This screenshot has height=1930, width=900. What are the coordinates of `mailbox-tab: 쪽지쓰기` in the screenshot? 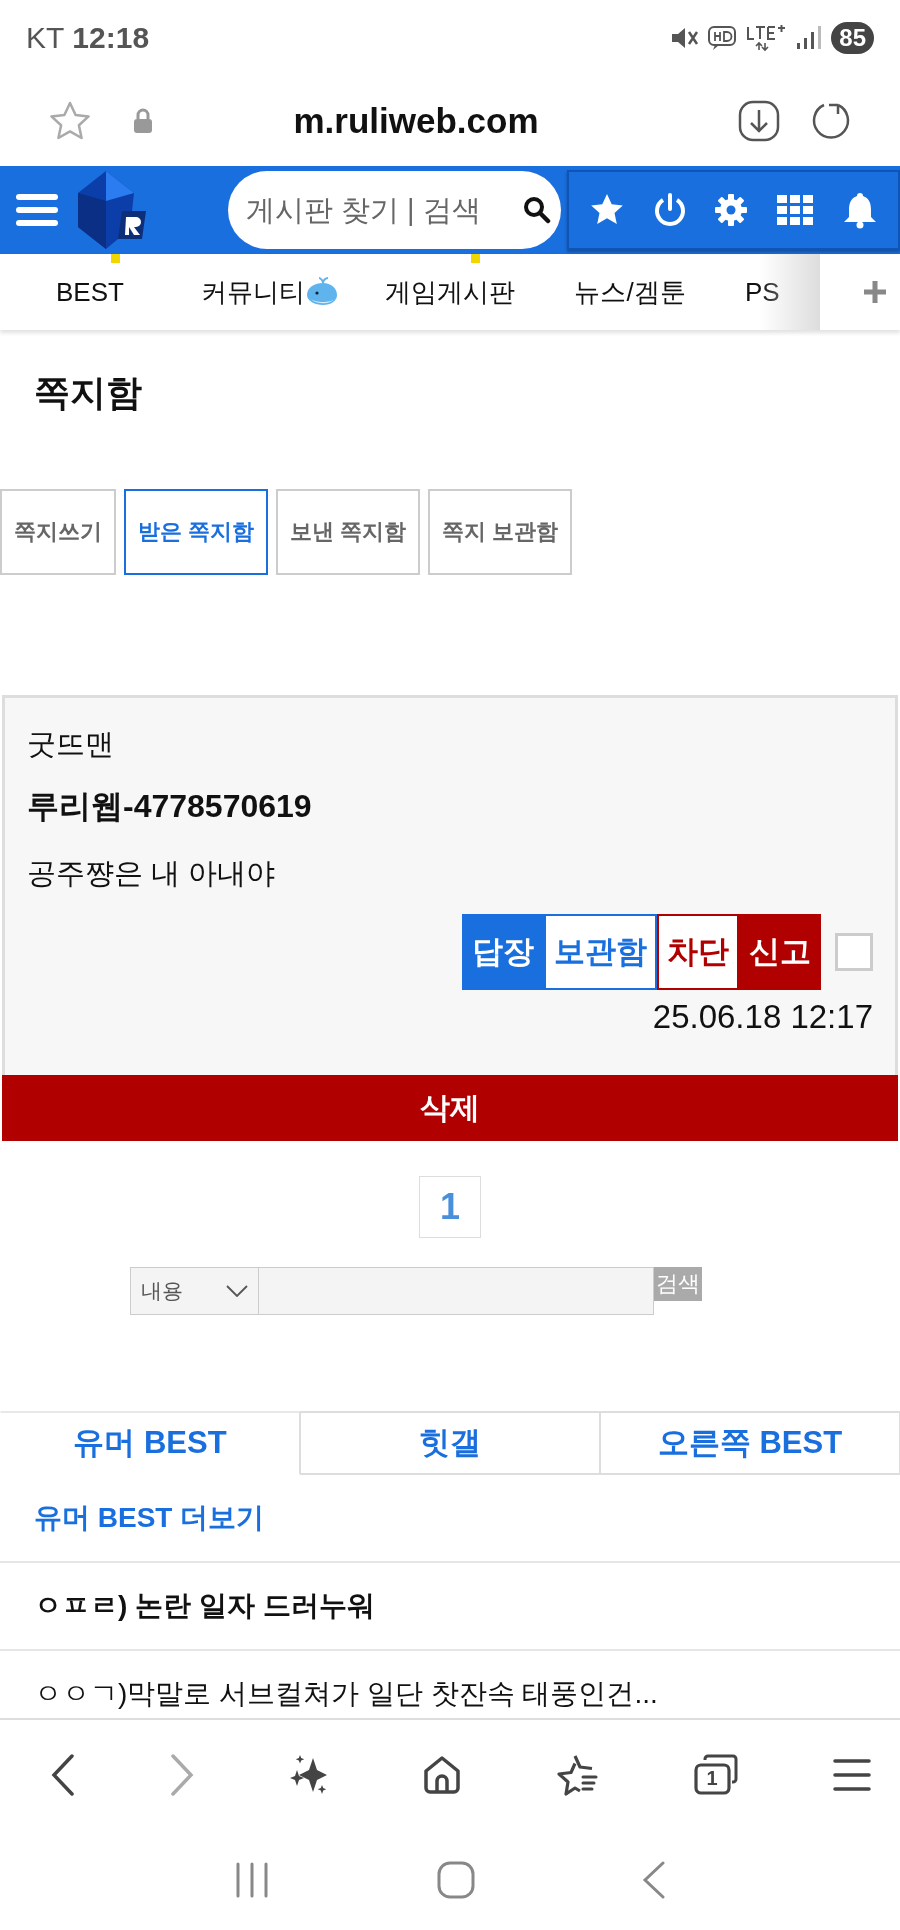 It's located at (58, 532).